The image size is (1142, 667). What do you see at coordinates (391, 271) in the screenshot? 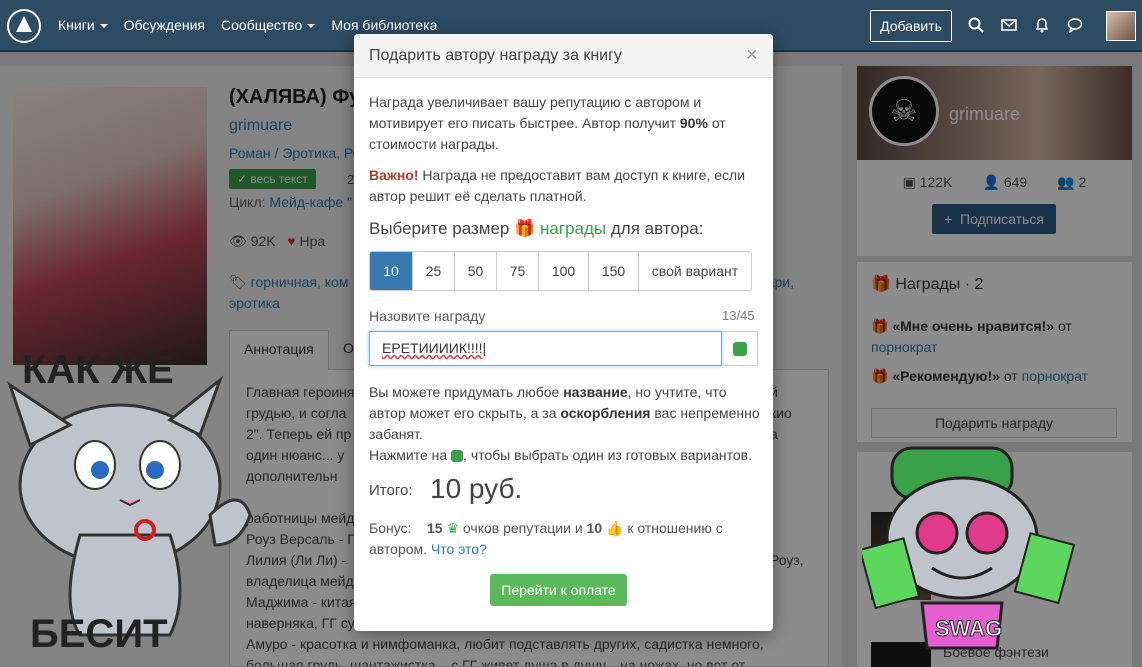
I see `amount-option-10: 10` at bounding box center [391, 271].